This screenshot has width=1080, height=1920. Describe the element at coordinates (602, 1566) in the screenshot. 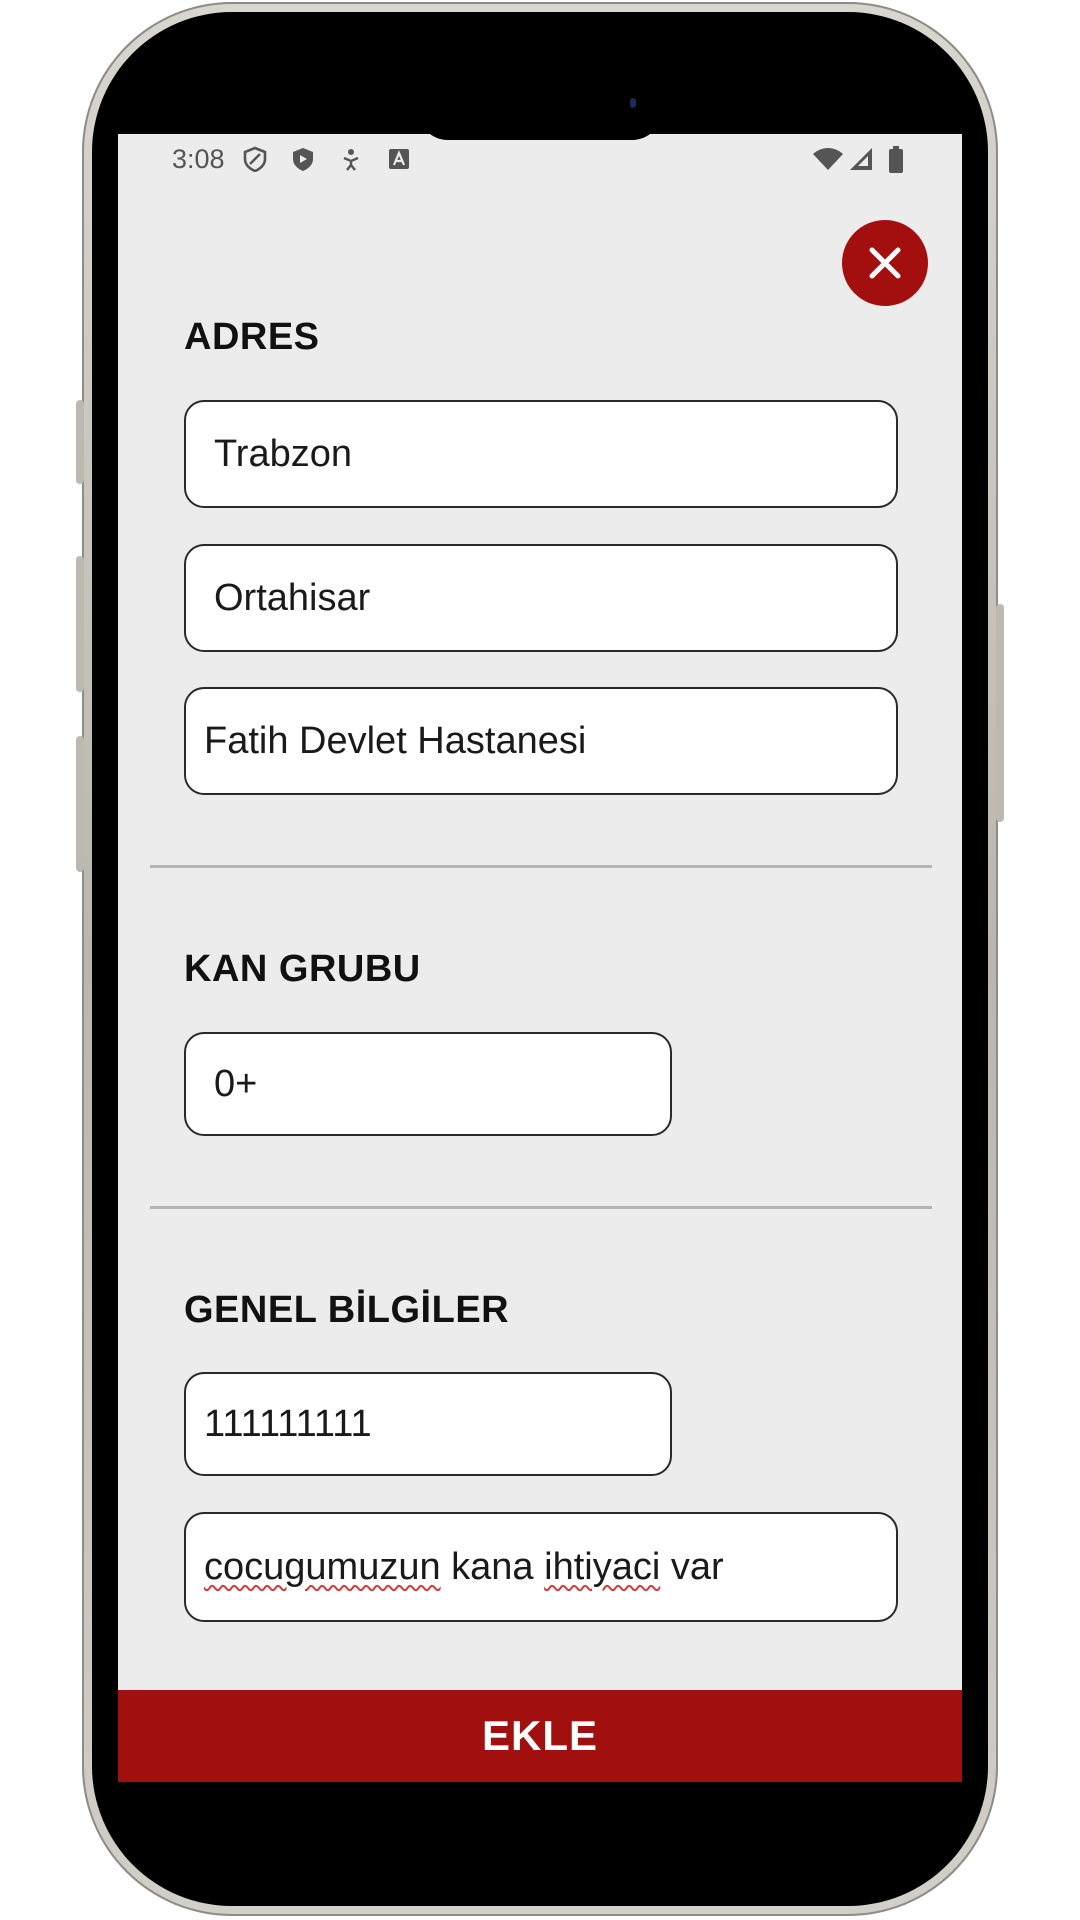

I see `note-word: ihtiyaci` at that location.